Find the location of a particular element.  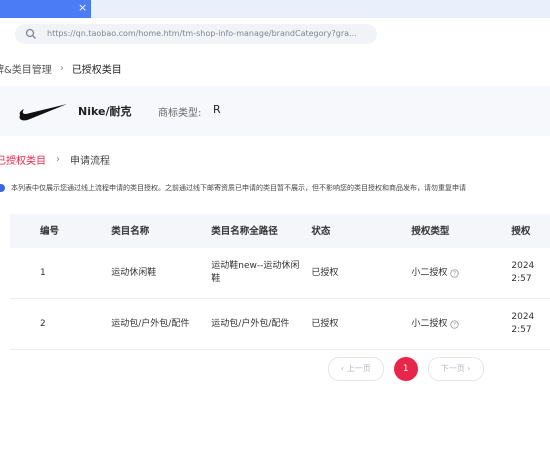

row-no: 2 is located at coordinates (43, 323).